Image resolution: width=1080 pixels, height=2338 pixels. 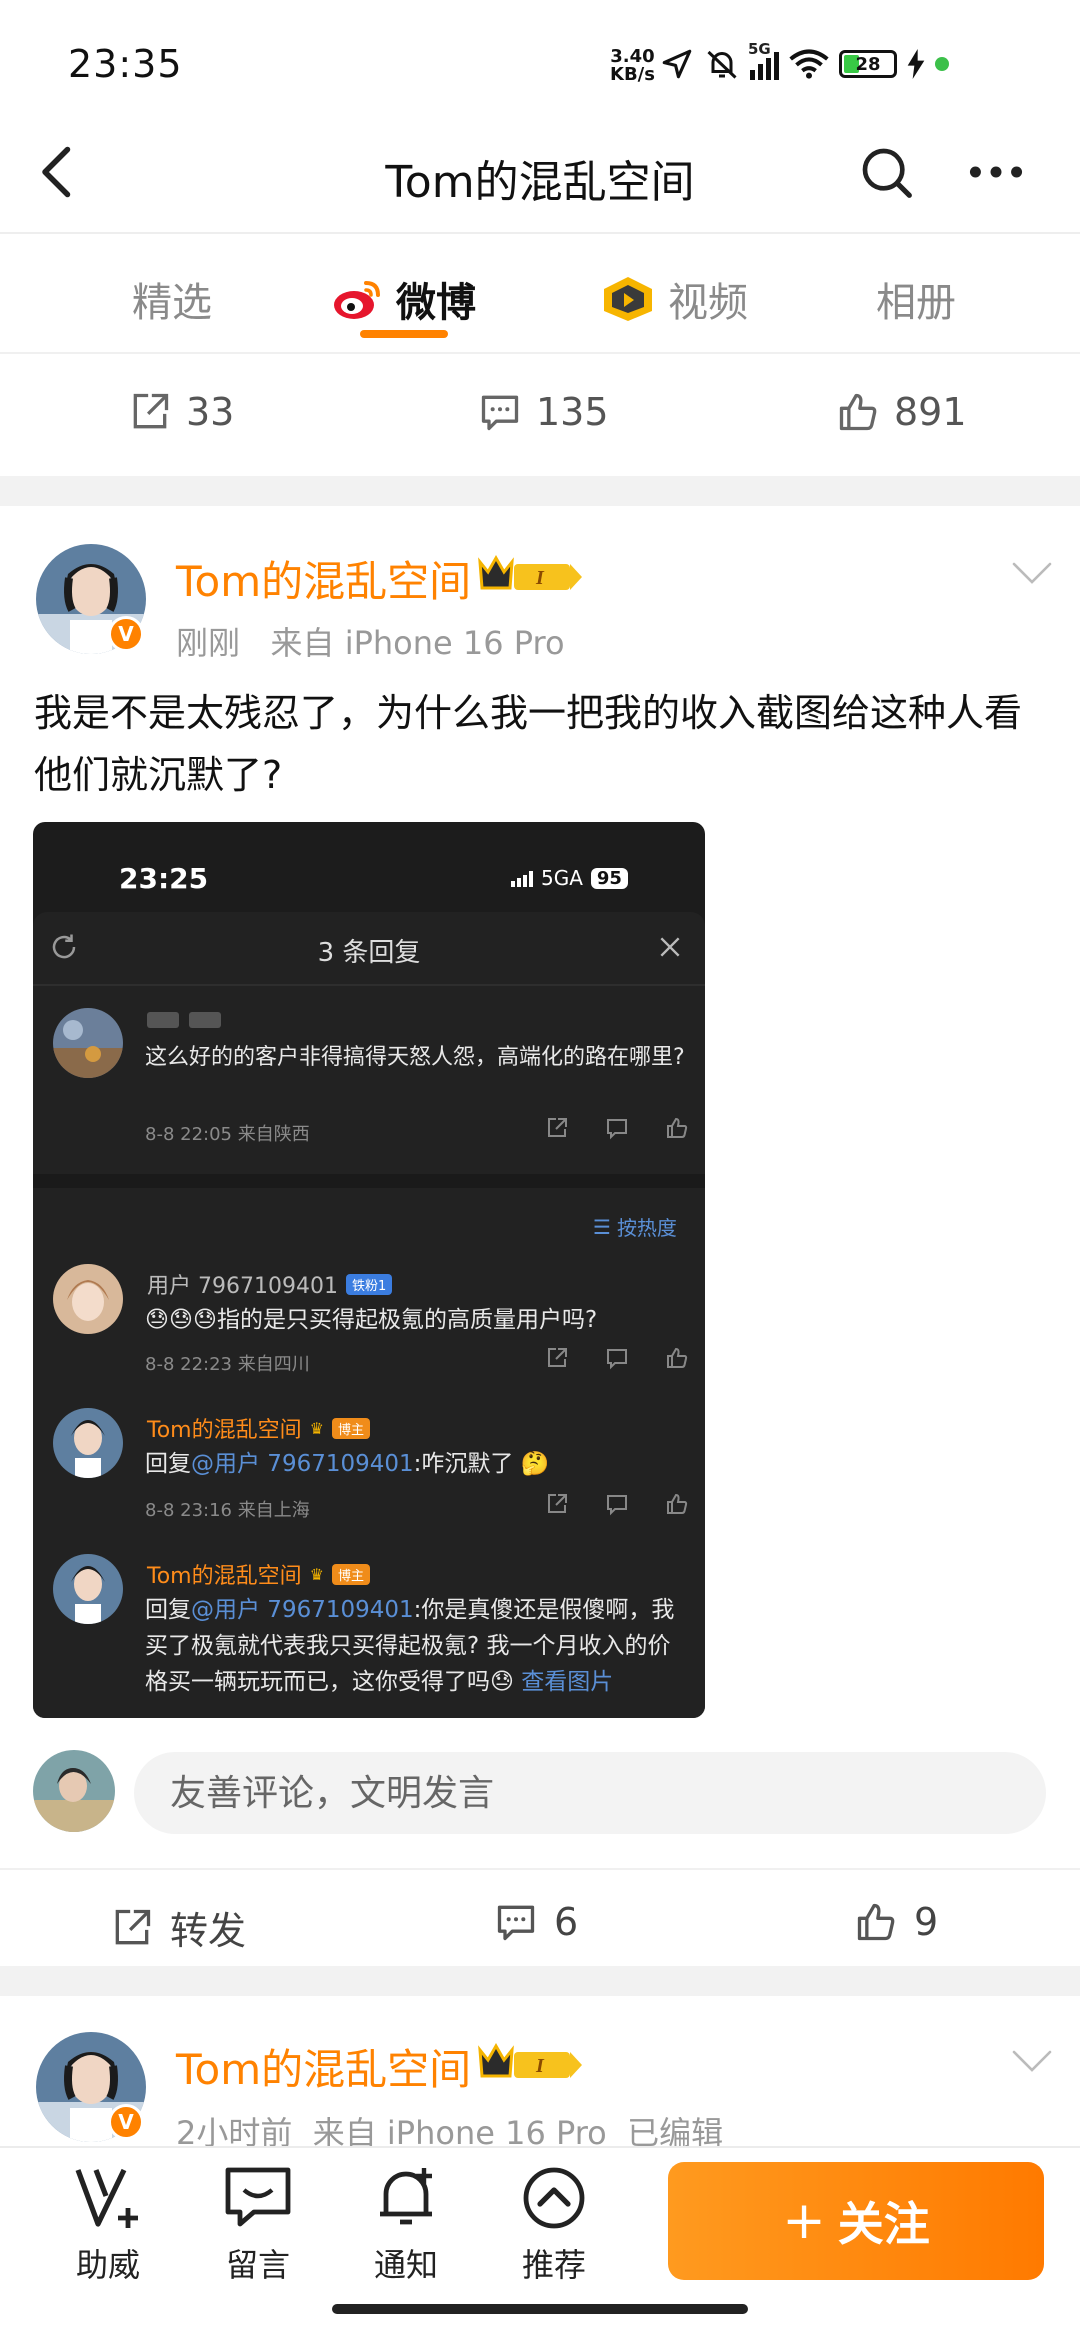 What do you see at coordinates (417, 643) in the screenshot?
I see `post-source: 来自 iPhone 16 Pro` at bounding box center [417, 643].